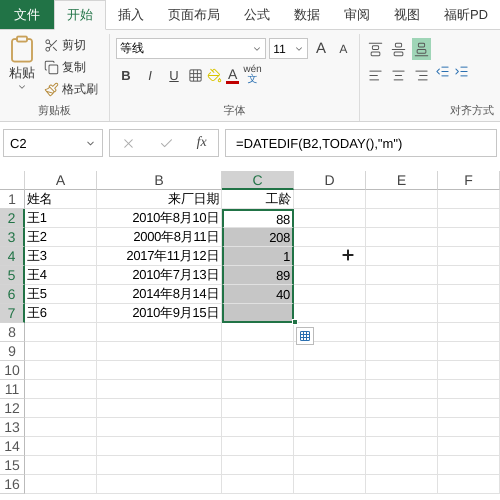 The image size is (500, 500). I want to click on borders-icon, so click(195, 75).